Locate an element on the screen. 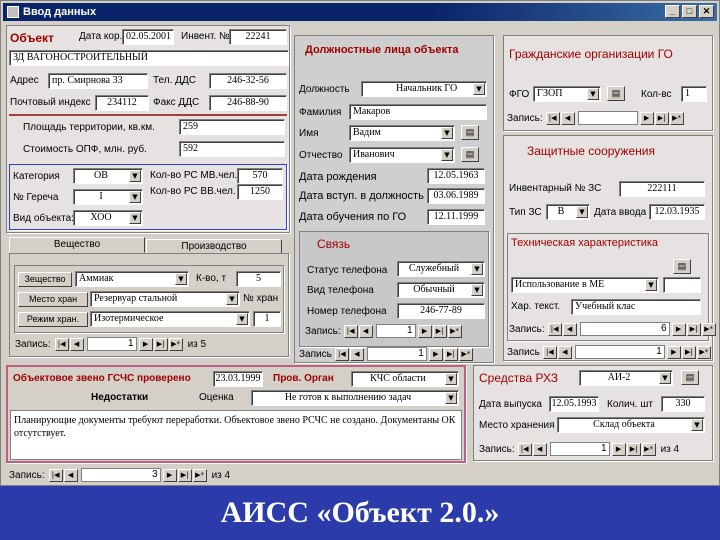  maximize-button: □ is located at coordinates (689, 11).